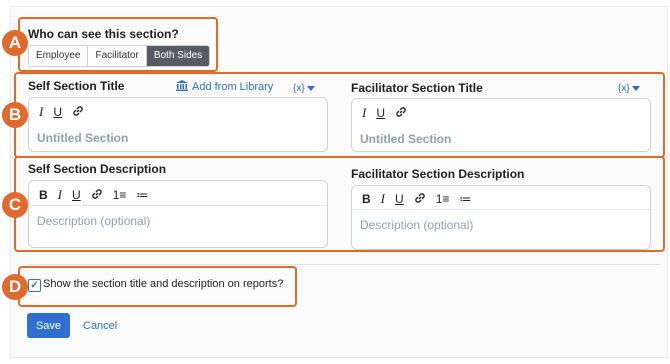 The image size is (670, 364). I want to click on facilitator-description-toolbar: B I U 1≡ ≔, so click(411, 199).